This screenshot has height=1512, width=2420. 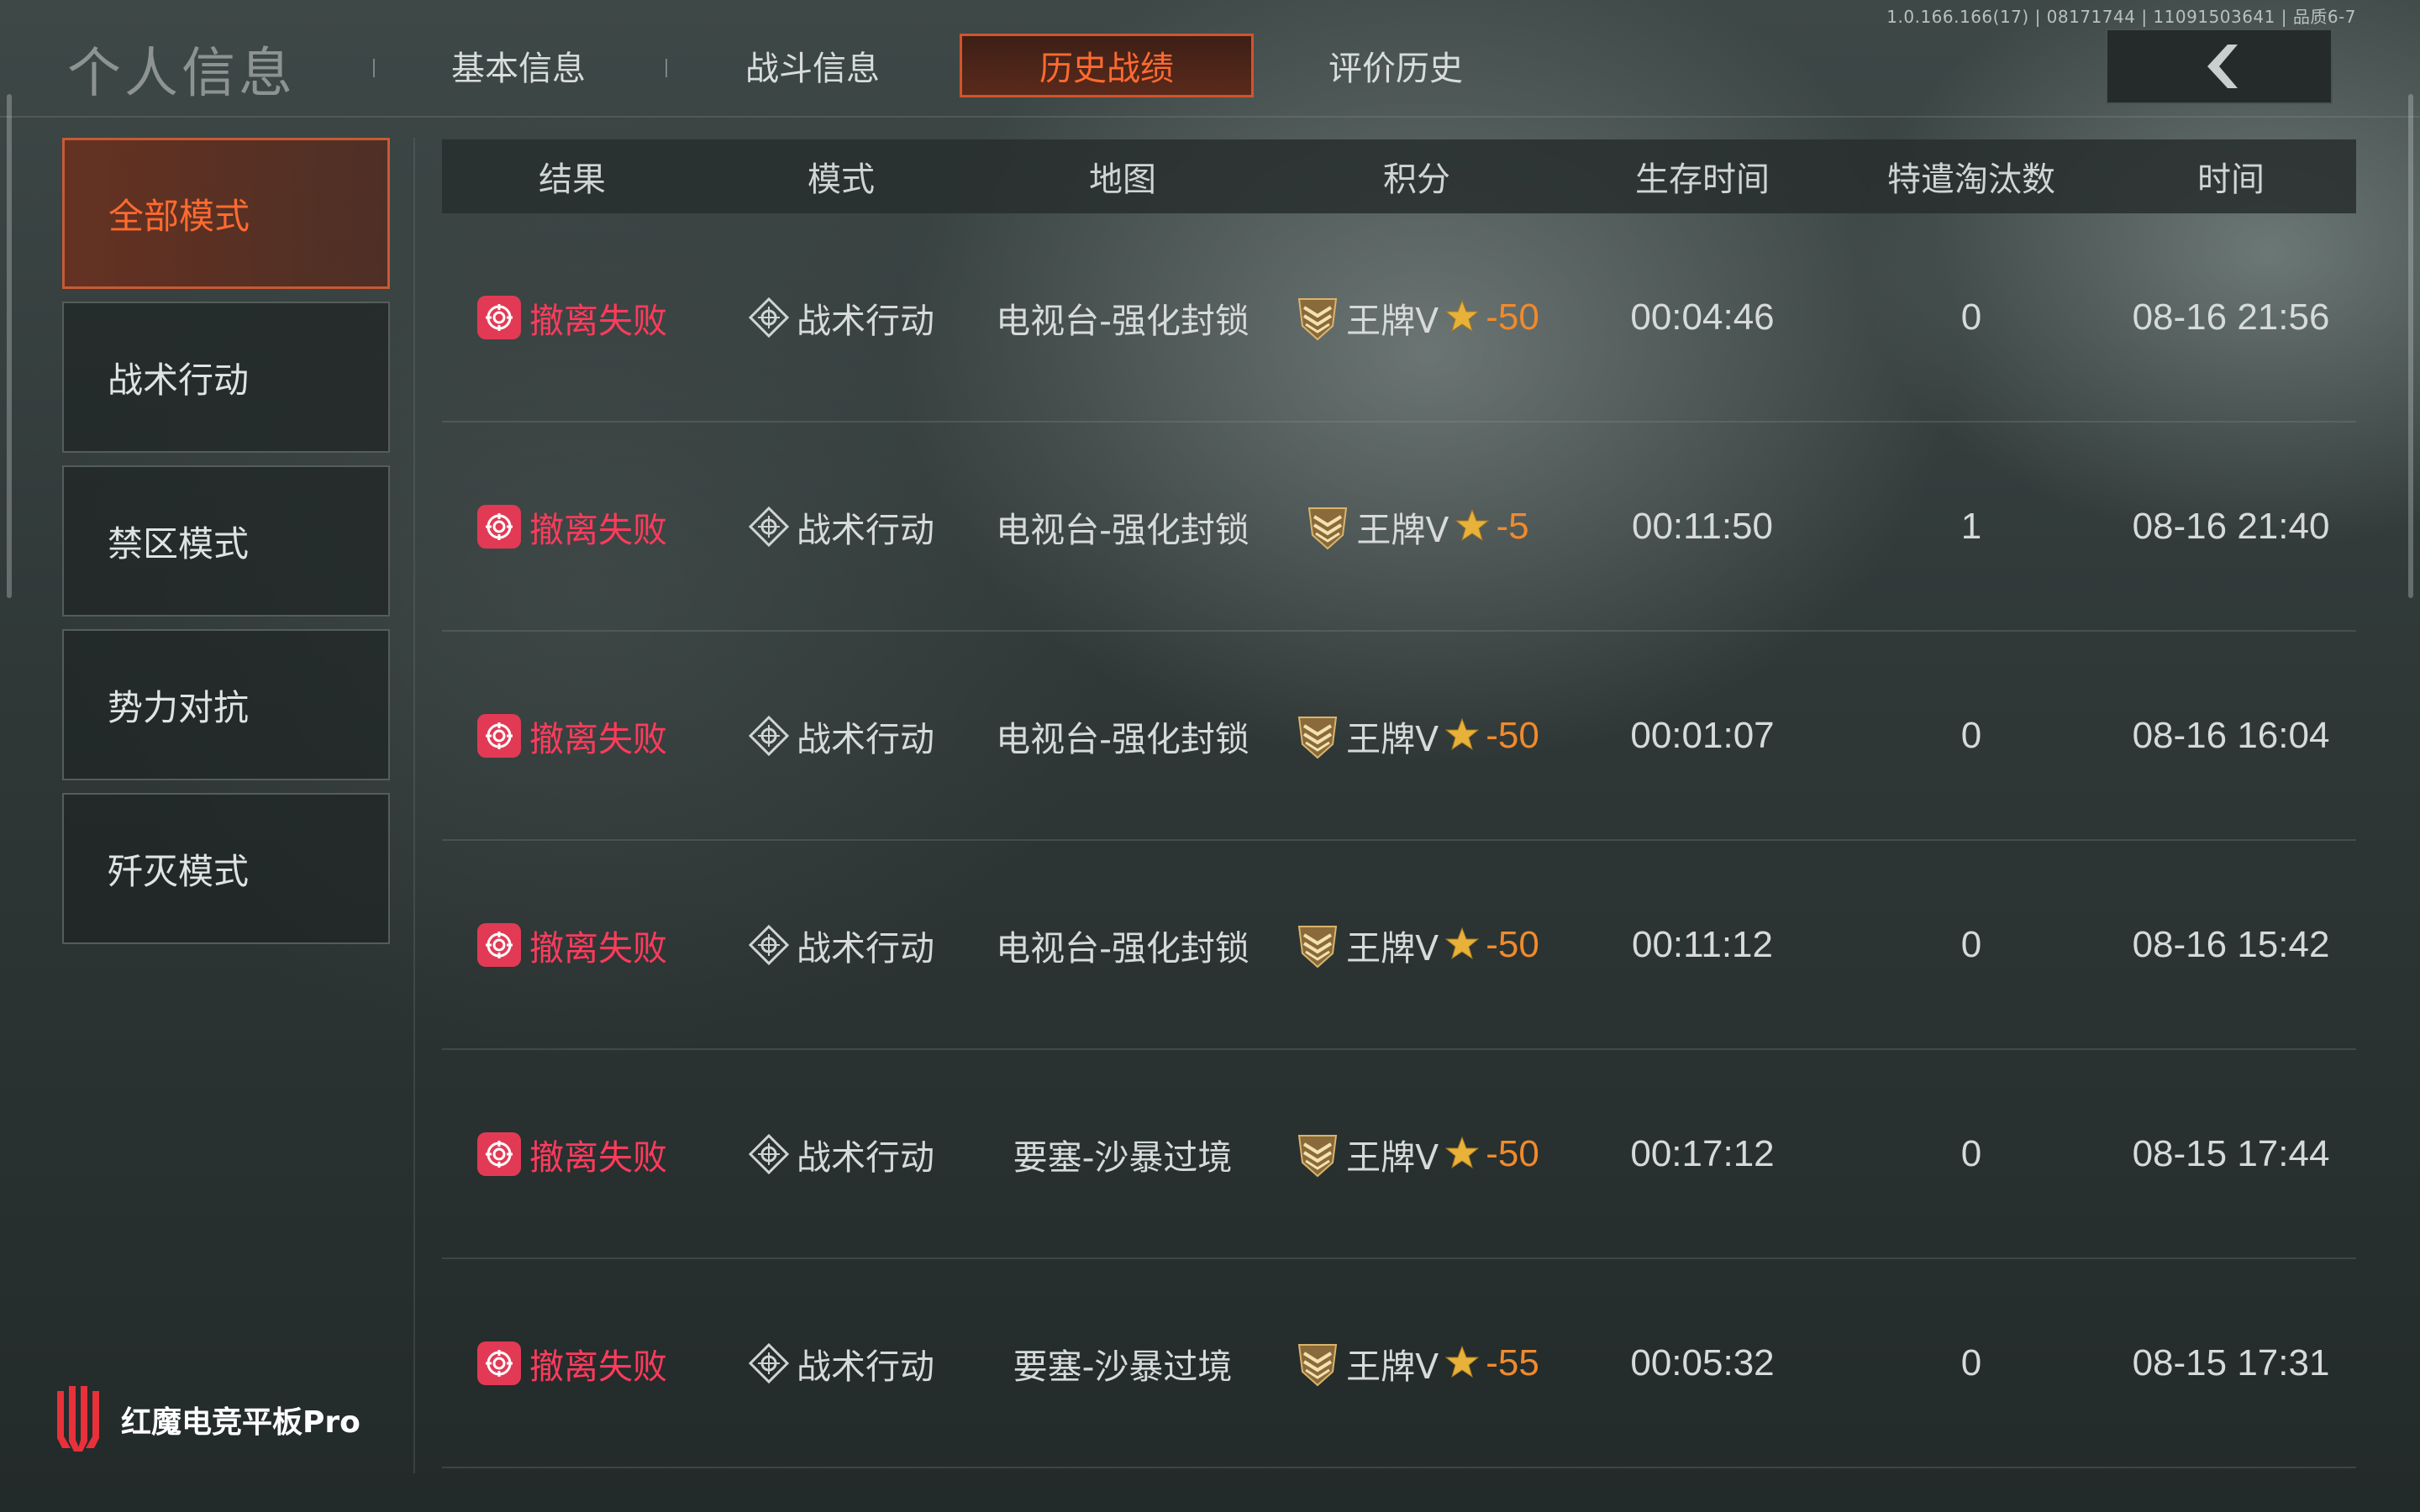 What do you see at coordinates (2231, 735) in the screenshot?
I see `match-time: 08-16 16:04` at bounding box center [2231, 735].